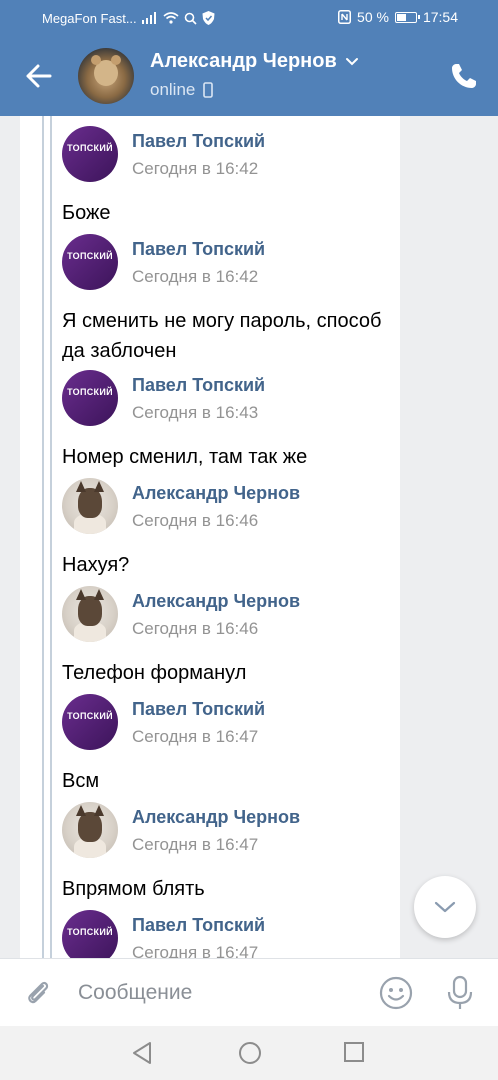 The image size is (498, 1080). What do you see at coordinates (171, 18) in the screenshot?
I see `wifi-icon` at bounding box center [171, 18].